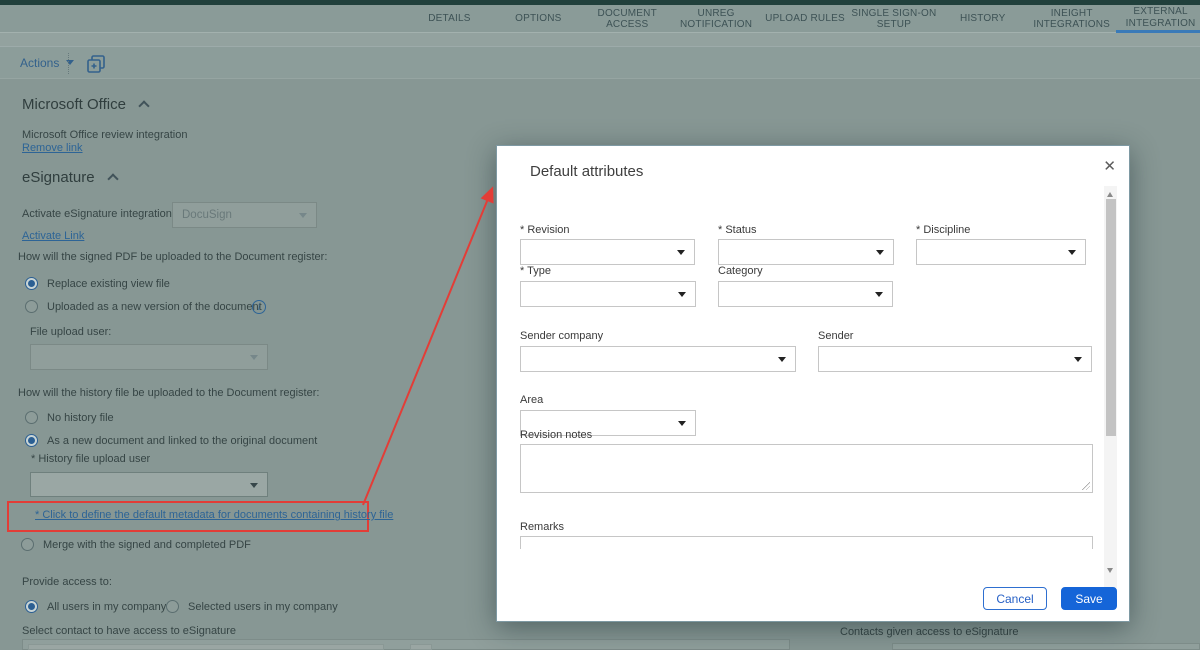 This screenshot has width=1200, height=650. Describe the element at coordinates (68, 63) in the screenshot. I see `toolbar-divider` at that location.